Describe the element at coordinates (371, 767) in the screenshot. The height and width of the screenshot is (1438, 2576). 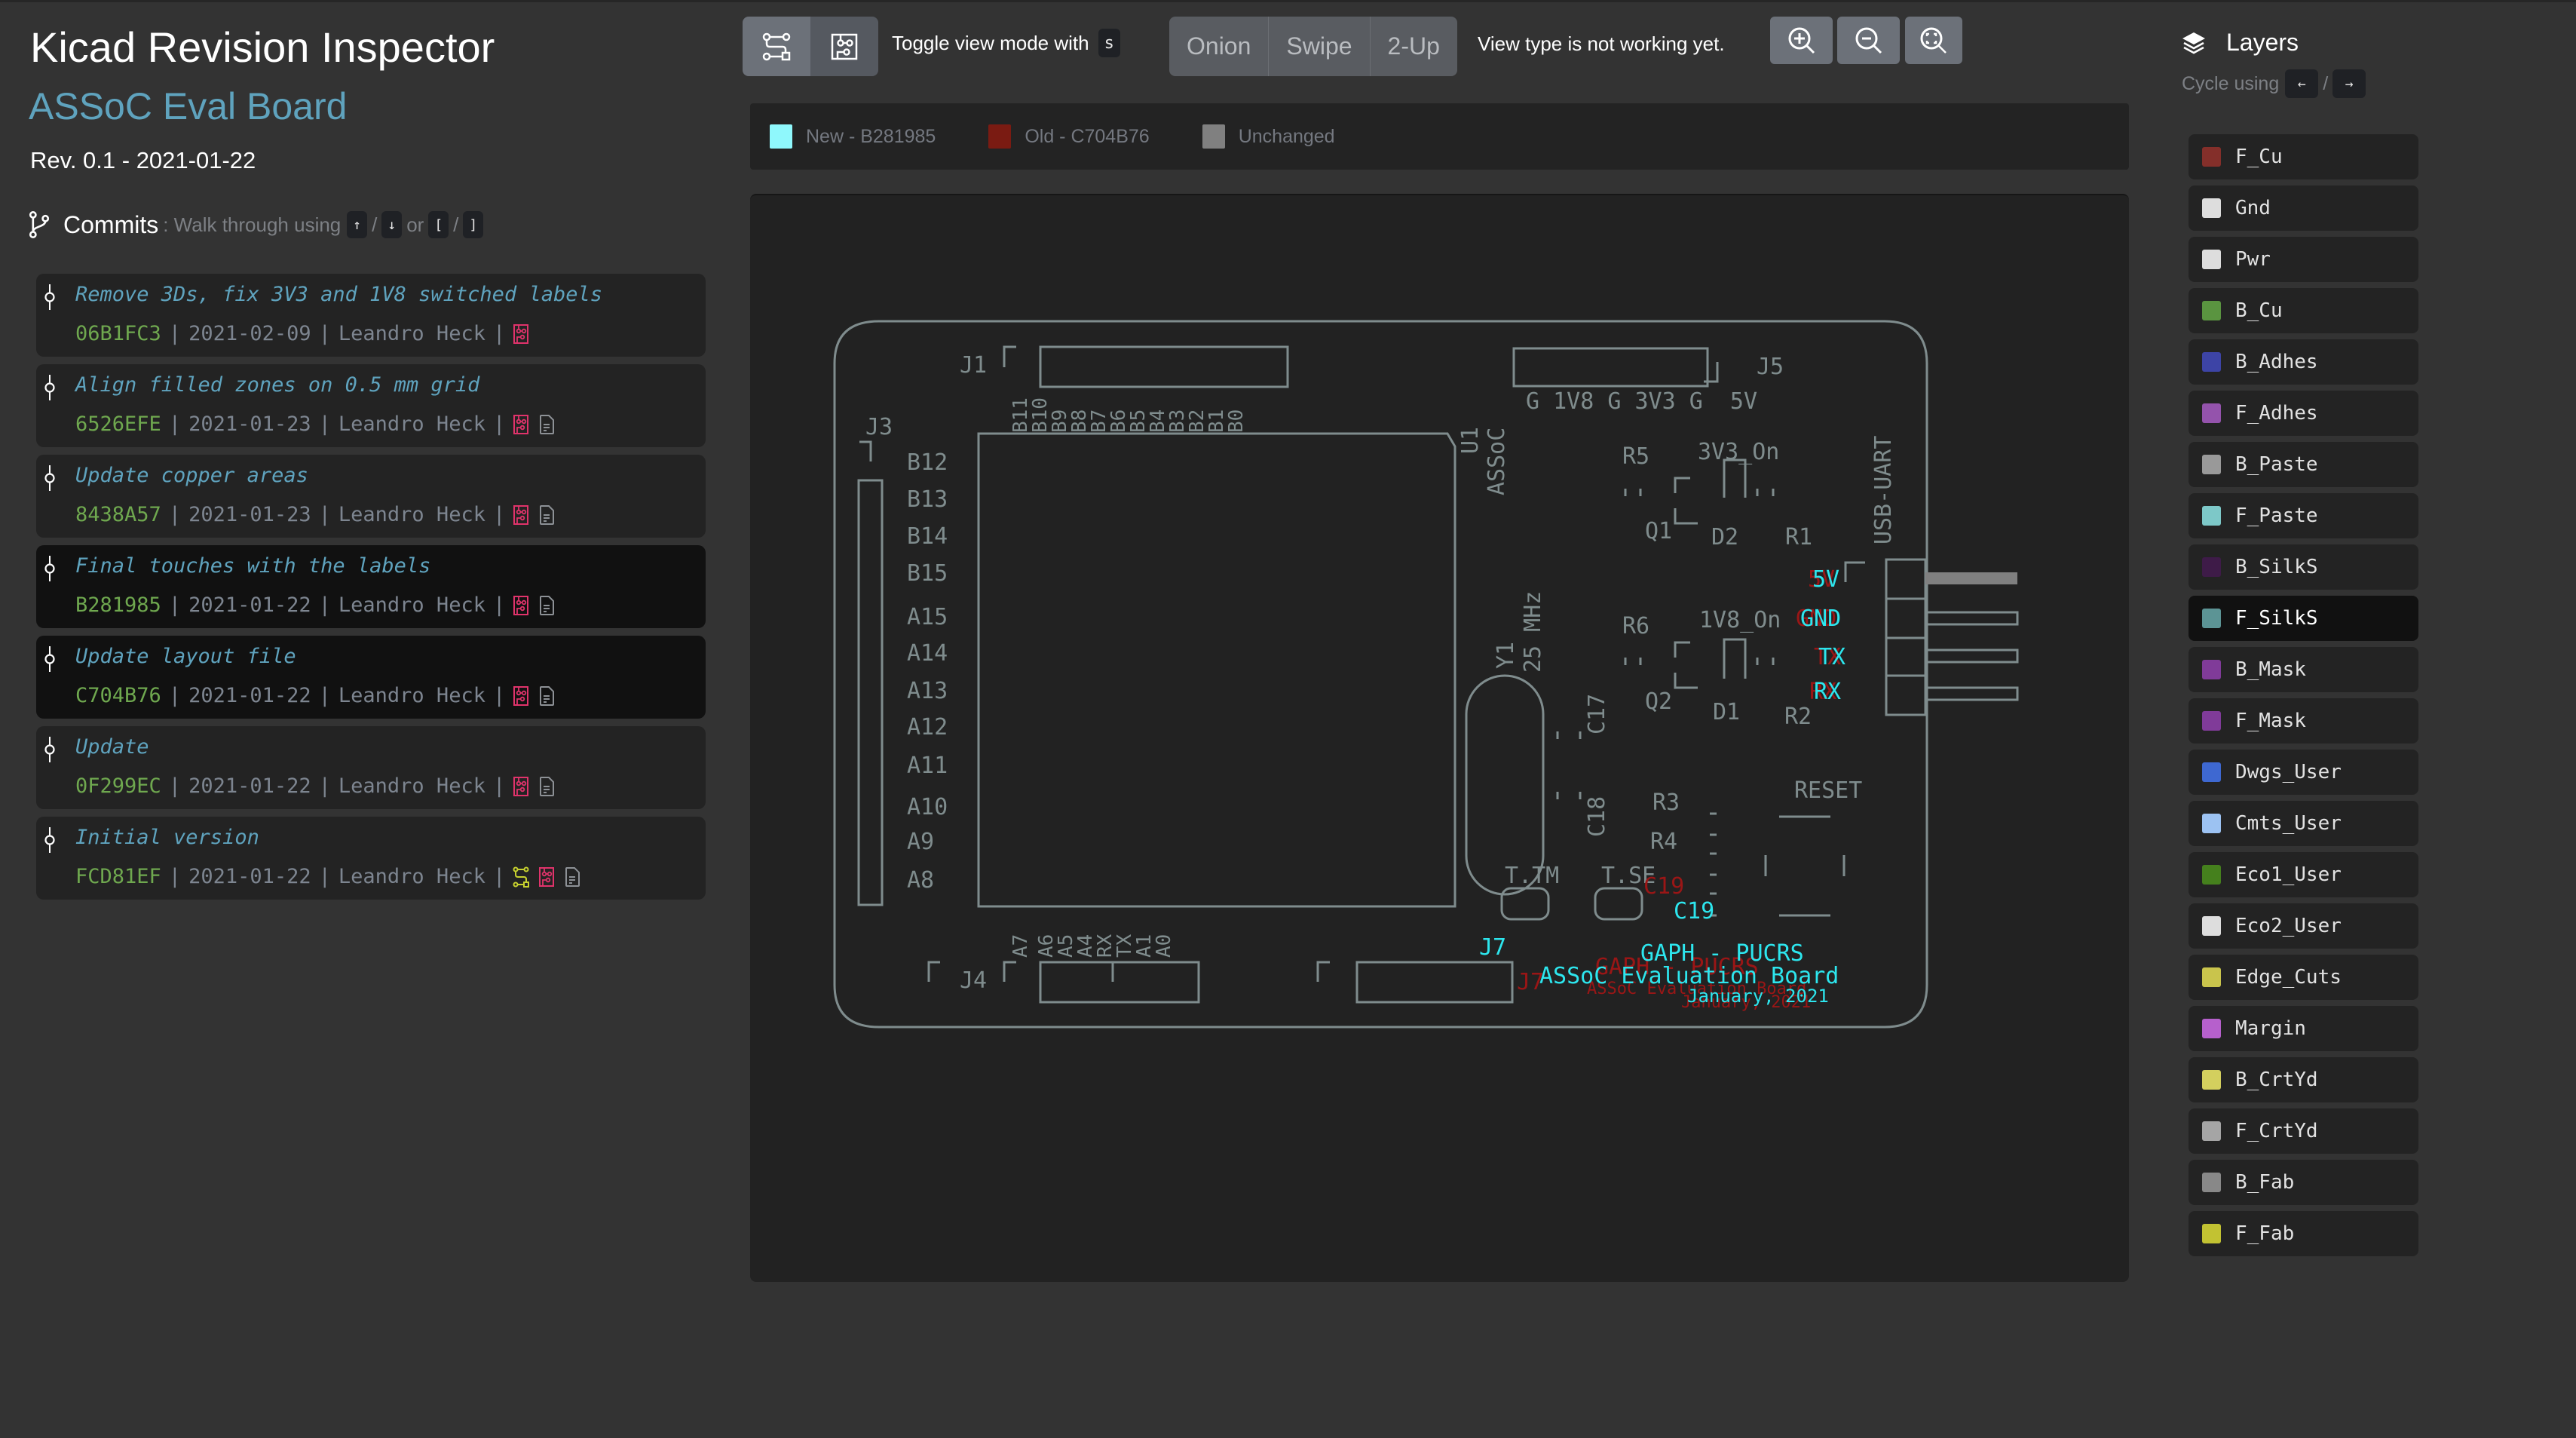
I see `commit-item: Update 0F299EC | 2021-01-22 | Leandro Heck |` at that location.